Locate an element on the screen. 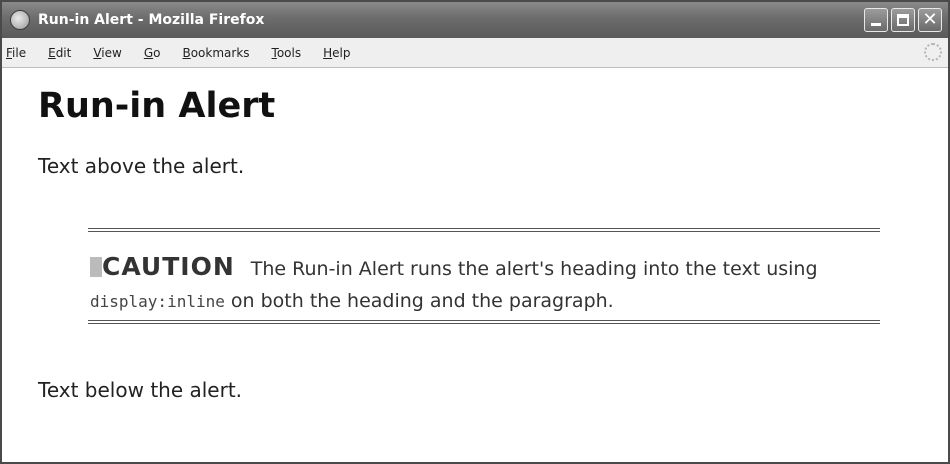 The width and height of the screenshot is (950, 464). title-bar: Run-in Alert - Mozilla Firefox ✕ is located at coordinates (475, 20).